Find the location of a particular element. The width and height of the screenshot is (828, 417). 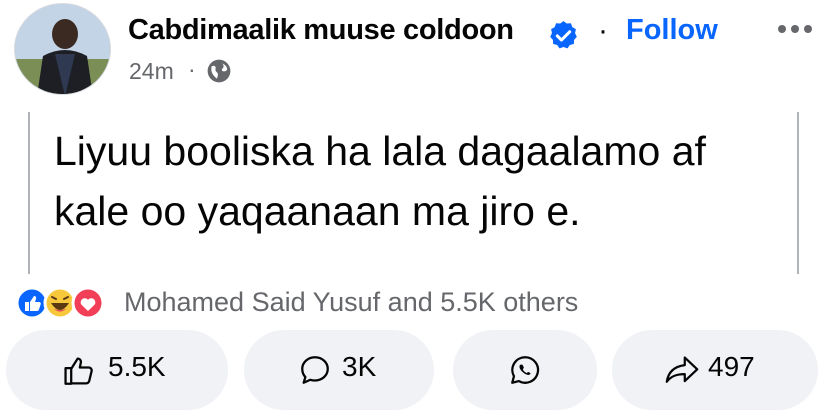

comment-button: 3K is located at coordinates (339, 370).